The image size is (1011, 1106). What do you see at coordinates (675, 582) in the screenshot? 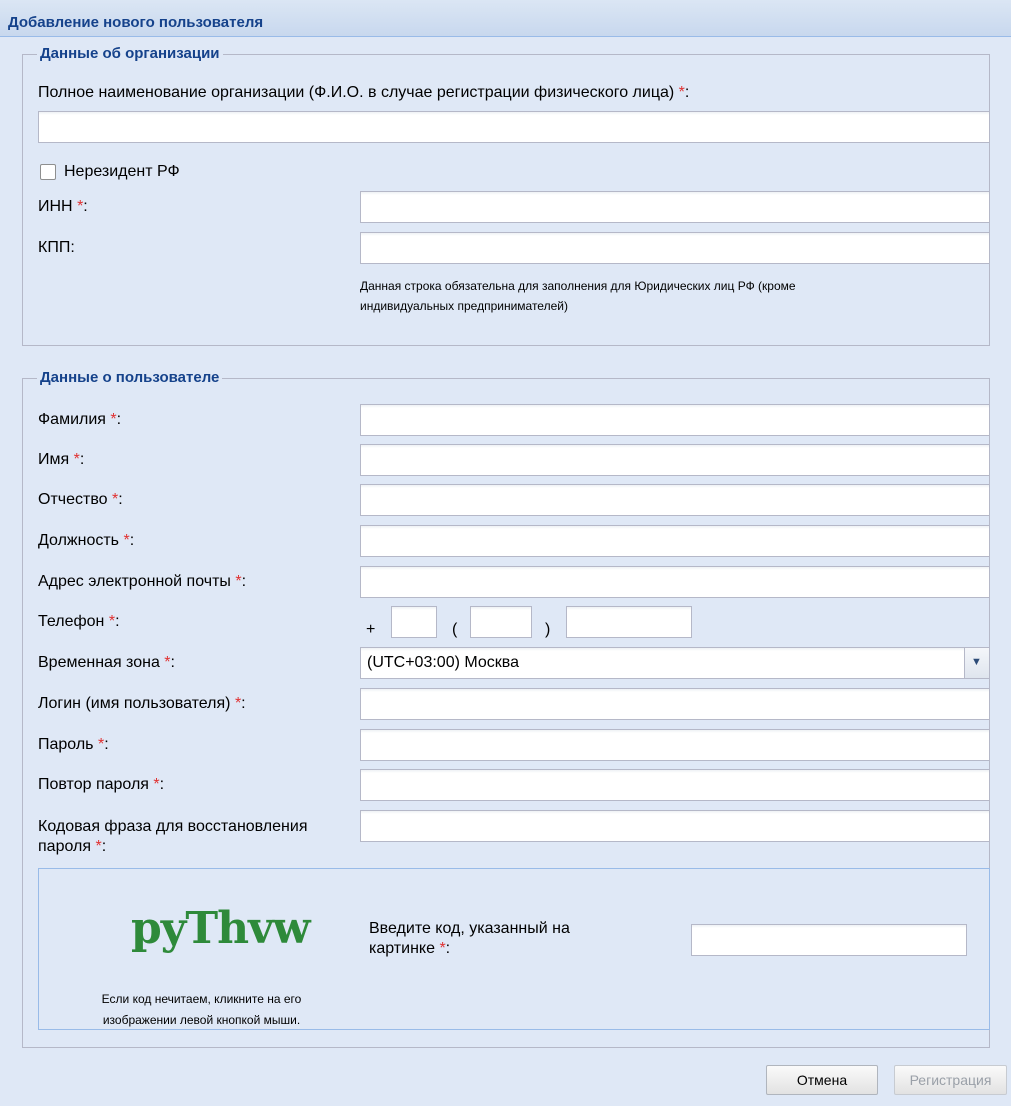
I see `email-input` at bounding box center [675, 582].